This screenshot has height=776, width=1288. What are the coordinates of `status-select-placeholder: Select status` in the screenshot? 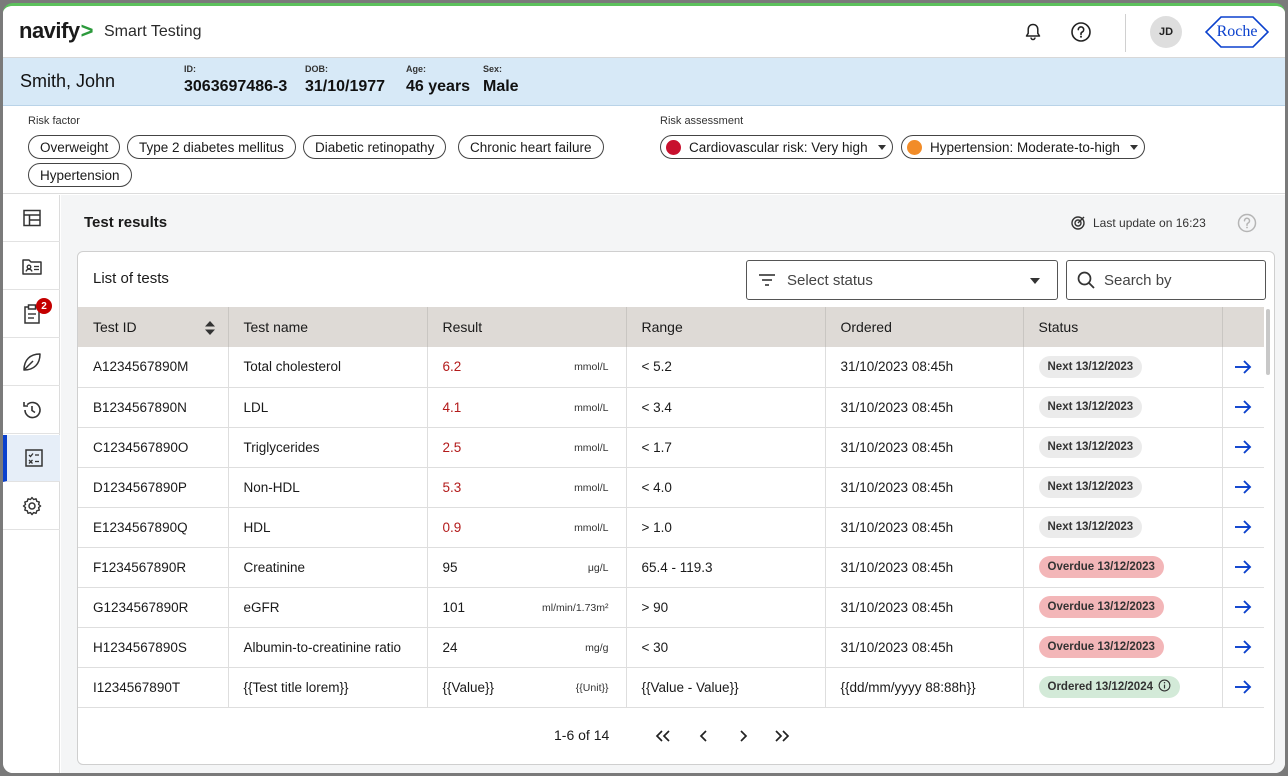 It's located at (830, 280).